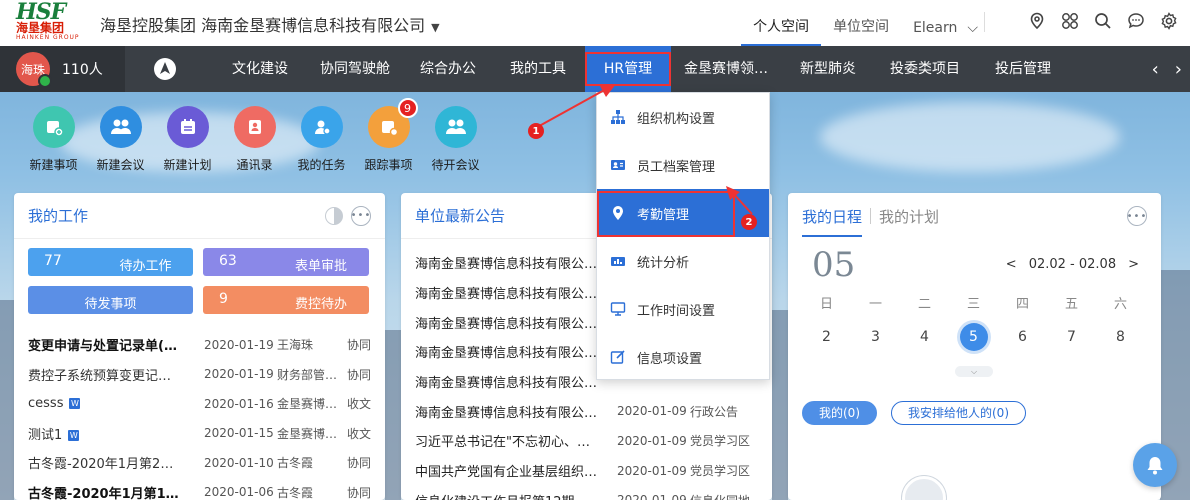 The image size is (1190, 500). What do you see at coordinates (909, 216) in the screenshot?
I see `tab-my-plan: 我的计划` at bounding box center [909, 216].